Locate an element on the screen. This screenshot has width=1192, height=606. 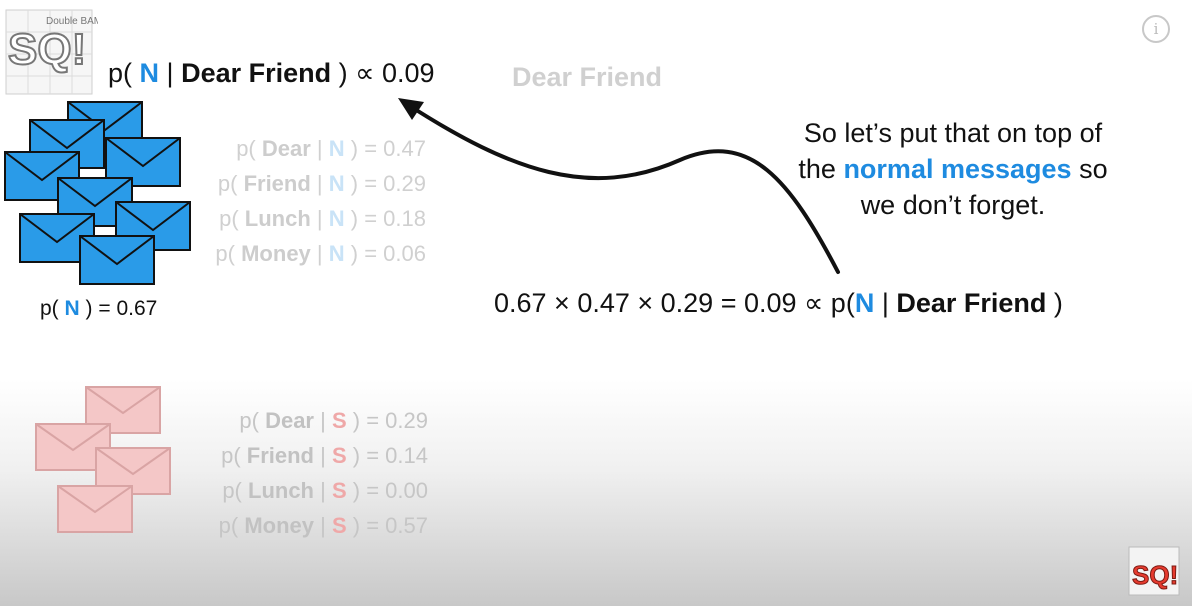
spam-prob-dear: p( Dear | S ) = 0.29 is located at coordinates (333, 420).